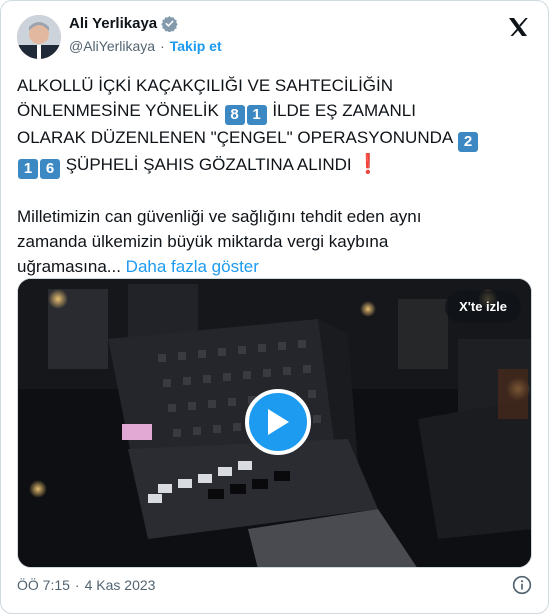  I want to click on author-handle: @AliYerlikaya, so click(112, 46).